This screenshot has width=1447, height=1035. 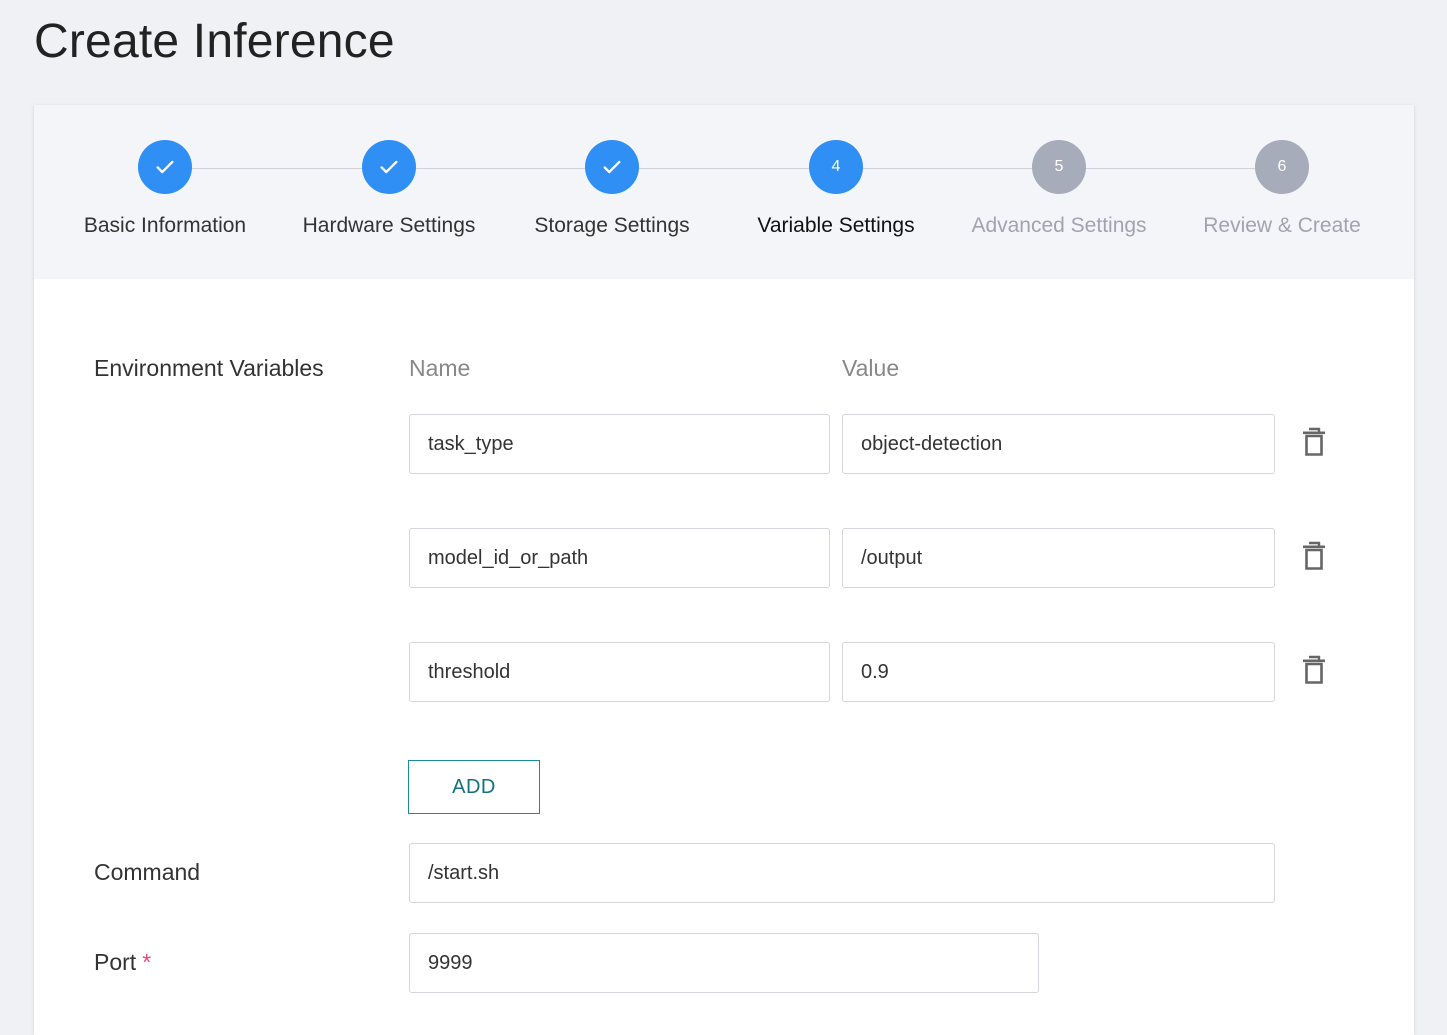 What do you see at coordinates (612, 225) in the screenshot?
I see `step-label: Storage Settings` at bounding box center [612, 225].